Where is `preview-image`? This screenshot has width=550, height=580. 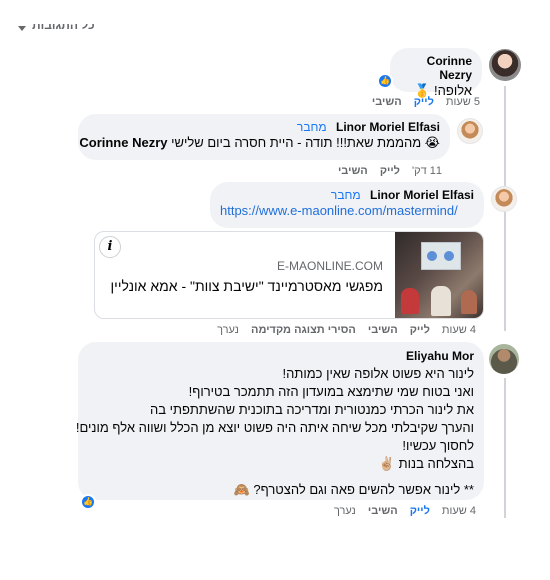 preview-image is located at coordinates (439, 275).